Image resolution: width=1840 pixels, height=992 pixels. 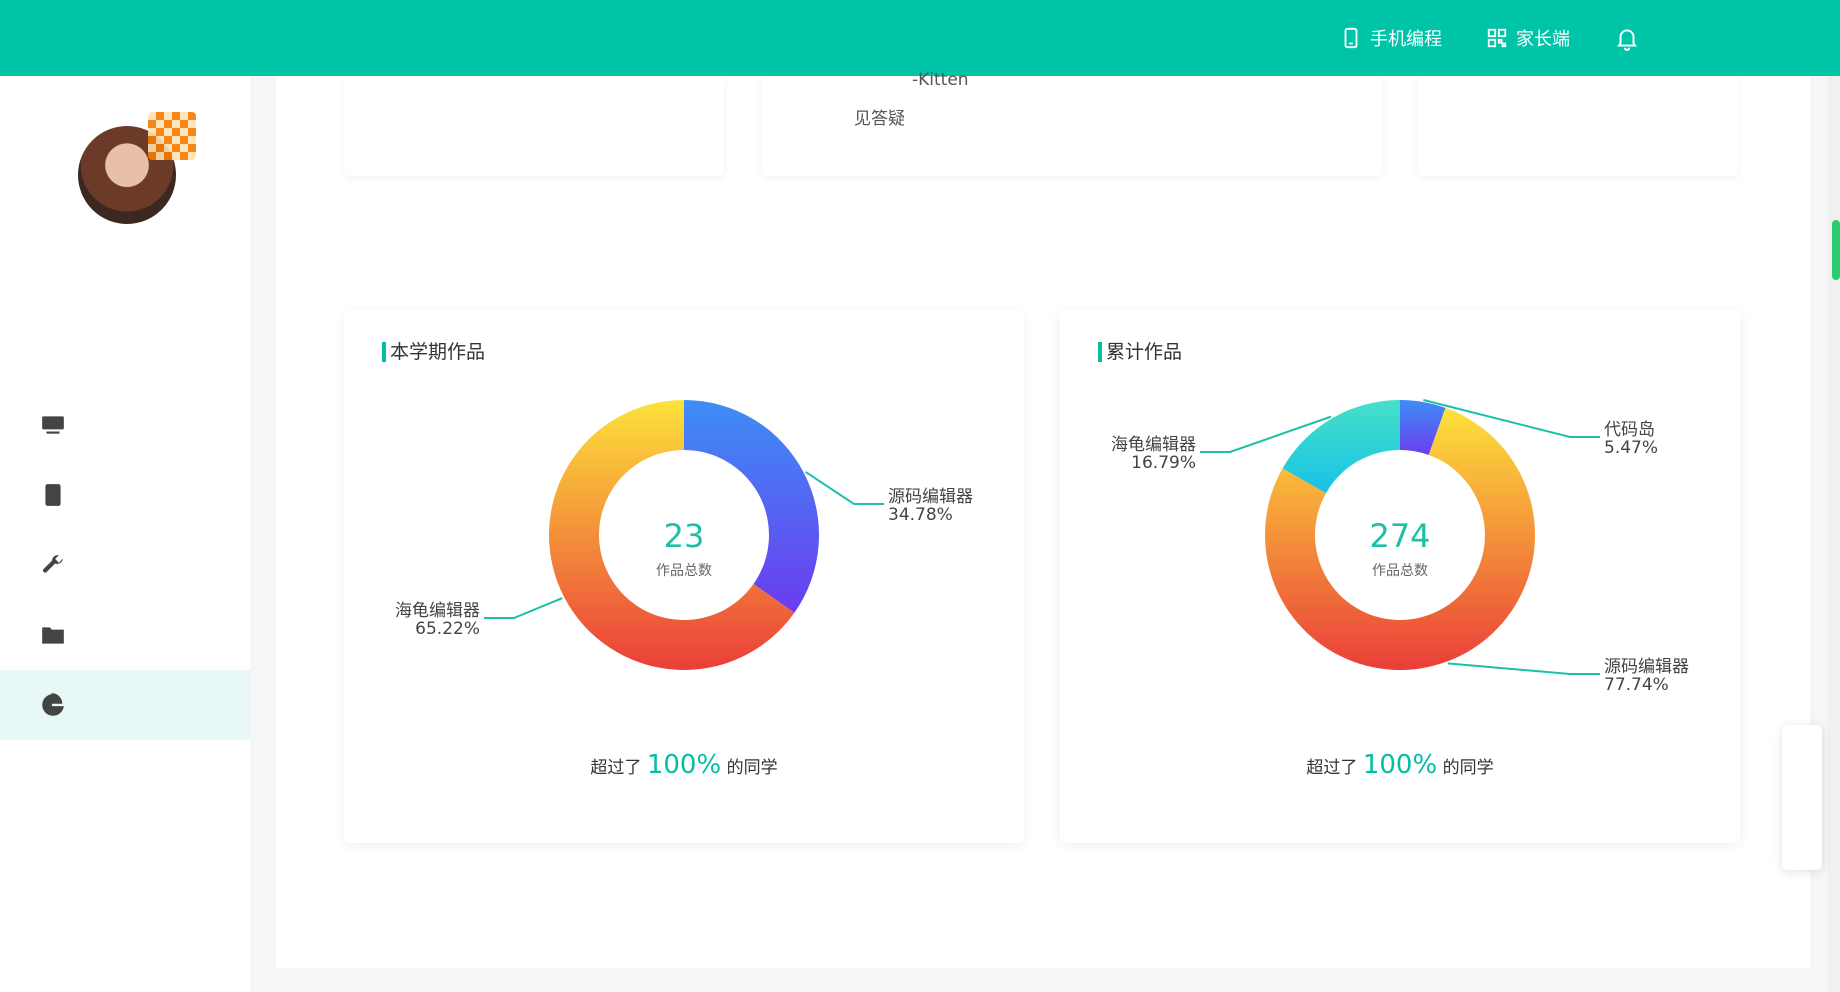 What do you see at coordinates (53, 495) in the screenshot?
I see `book-icon` at bounding box center [53, 495].